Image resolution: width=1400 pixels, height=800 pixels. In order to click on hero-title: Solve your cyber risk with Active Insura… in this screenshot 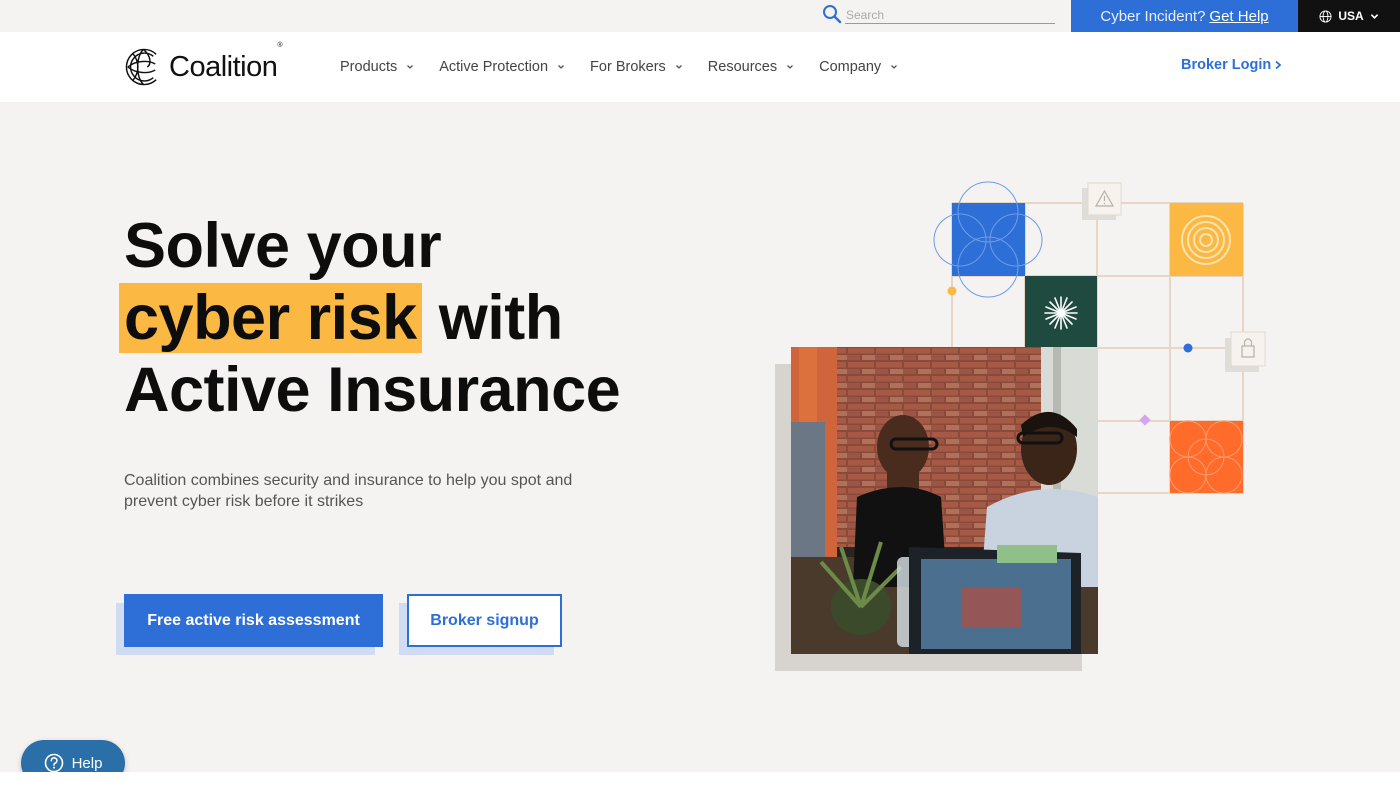, I will do `click(370, 318)`.